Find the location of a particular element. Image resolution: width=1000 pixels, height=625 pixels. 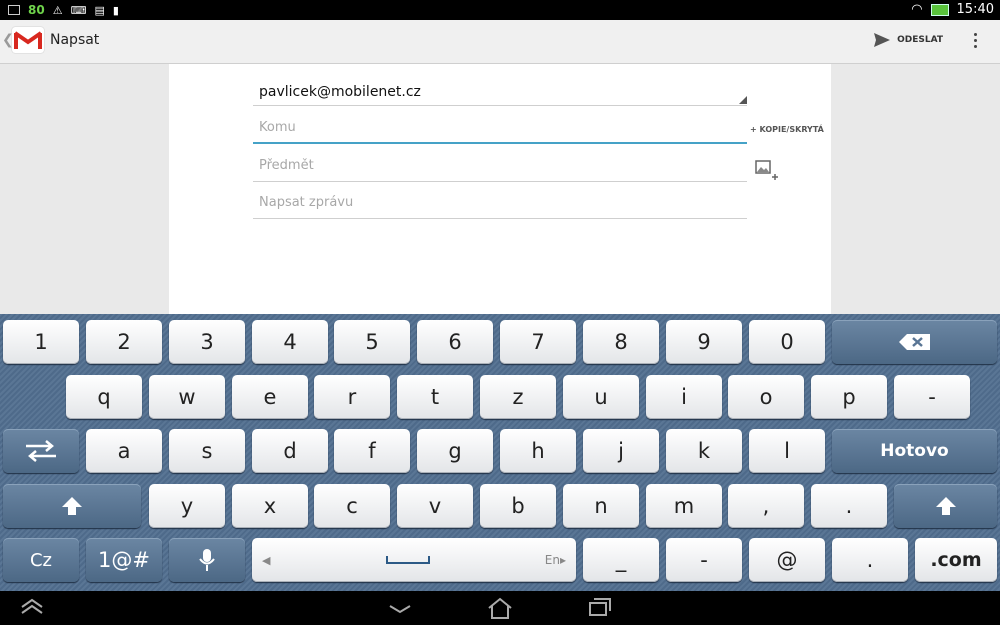

key-n: n is located at coordinates (601, 506).